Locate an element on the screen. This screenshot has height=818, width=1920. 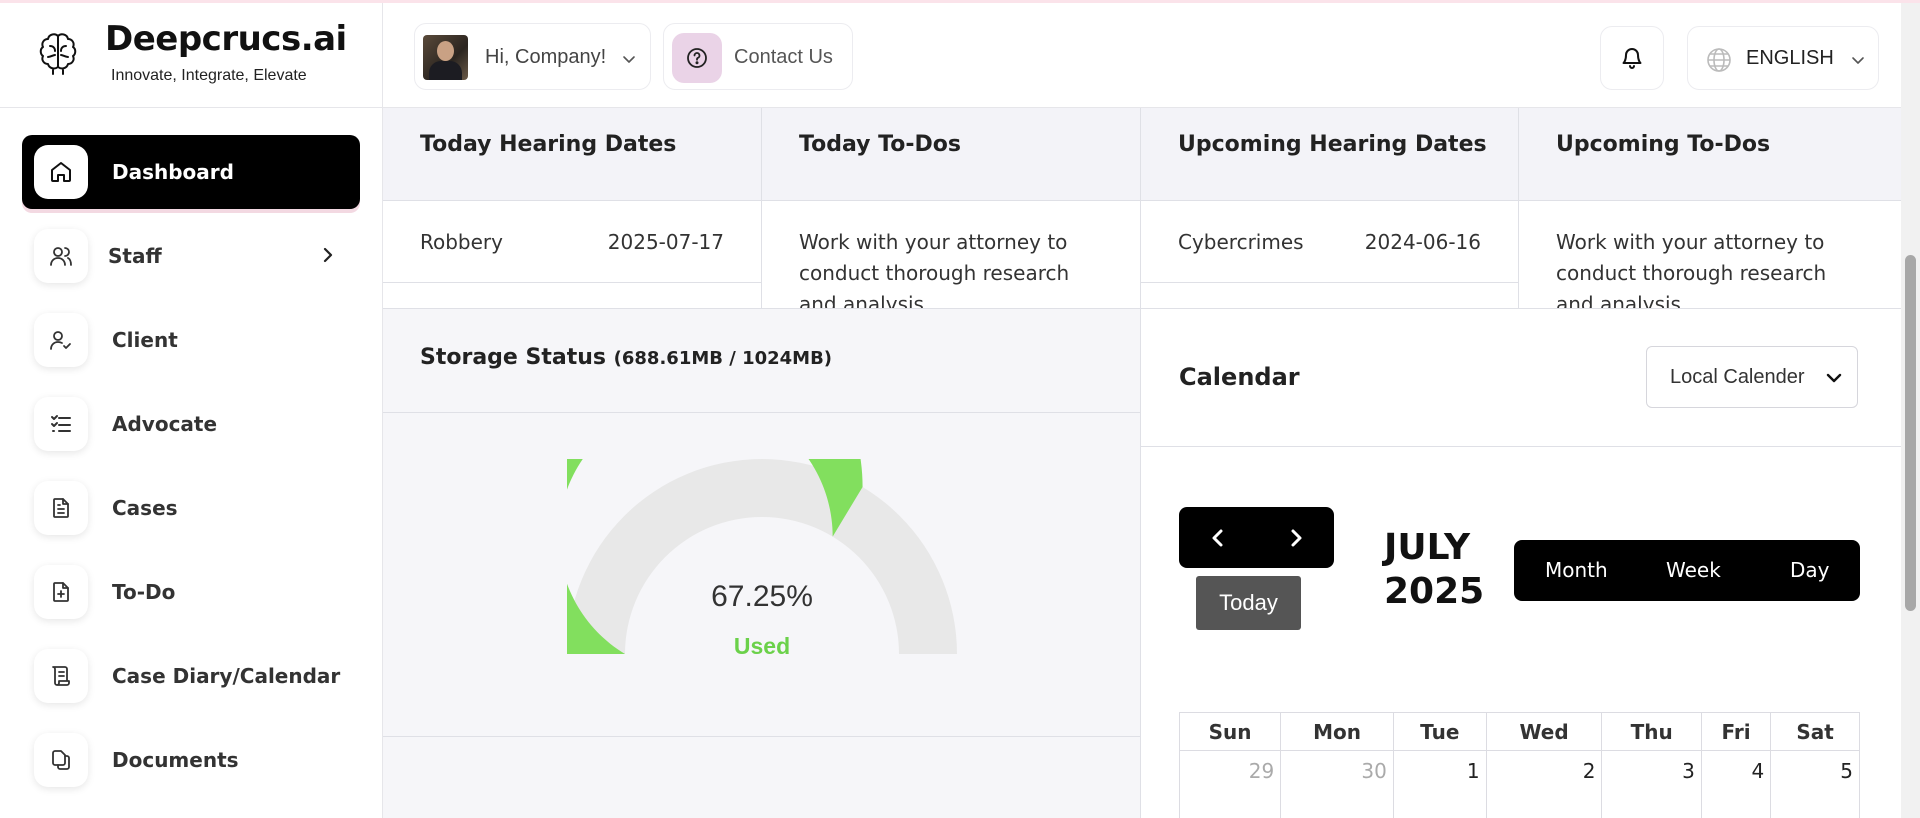
file-text-icon is located at coordinates (61, 508).